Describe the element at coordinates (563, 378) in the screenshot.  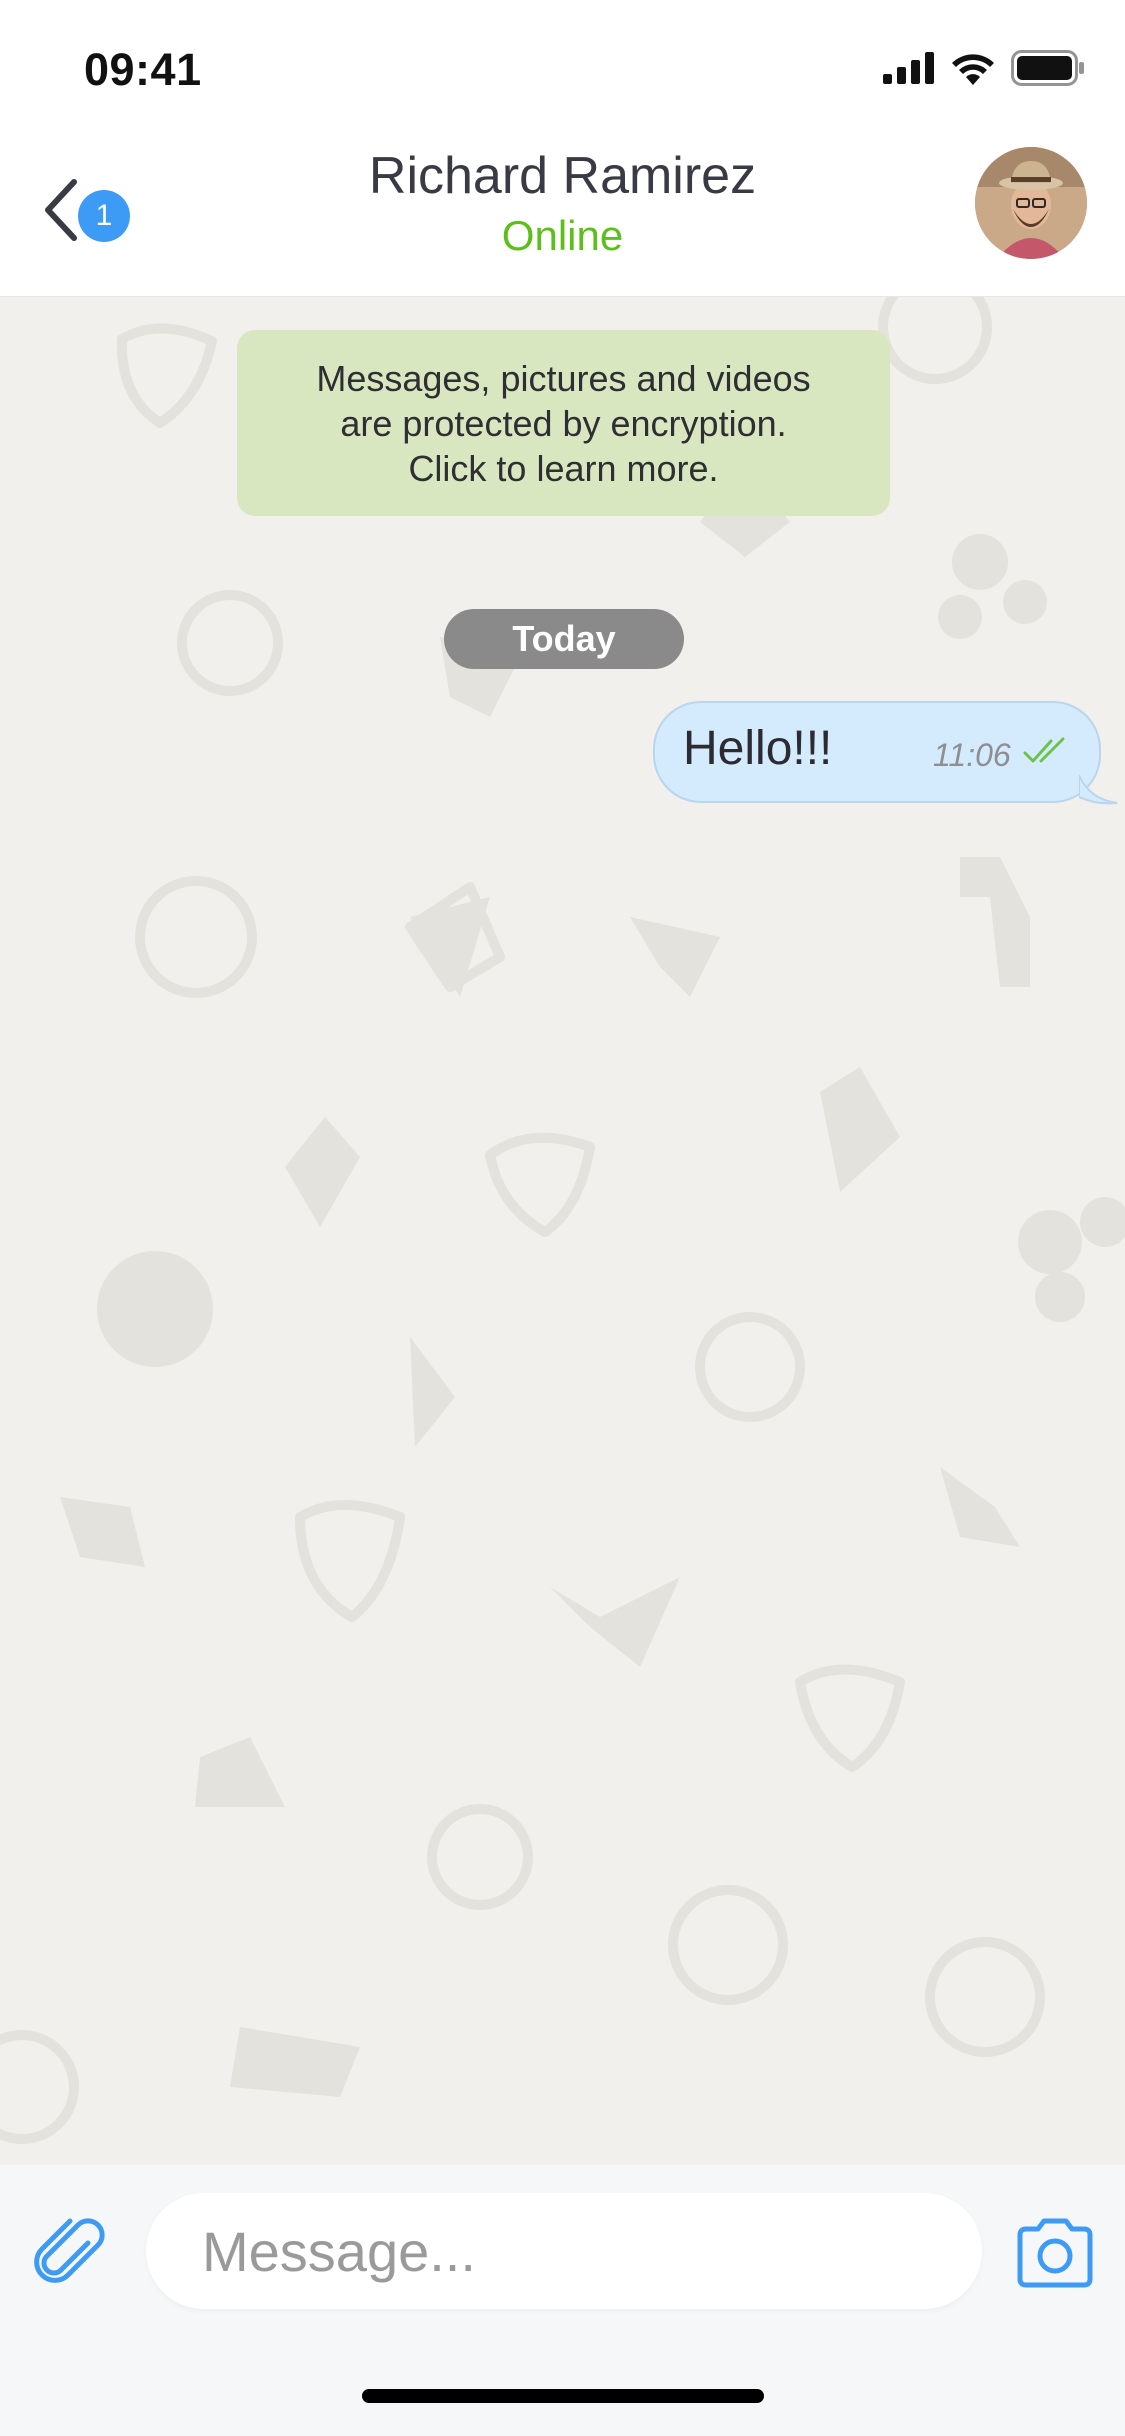
I see `encryption-notice-line1: Messages, pictures and videos` at that location.